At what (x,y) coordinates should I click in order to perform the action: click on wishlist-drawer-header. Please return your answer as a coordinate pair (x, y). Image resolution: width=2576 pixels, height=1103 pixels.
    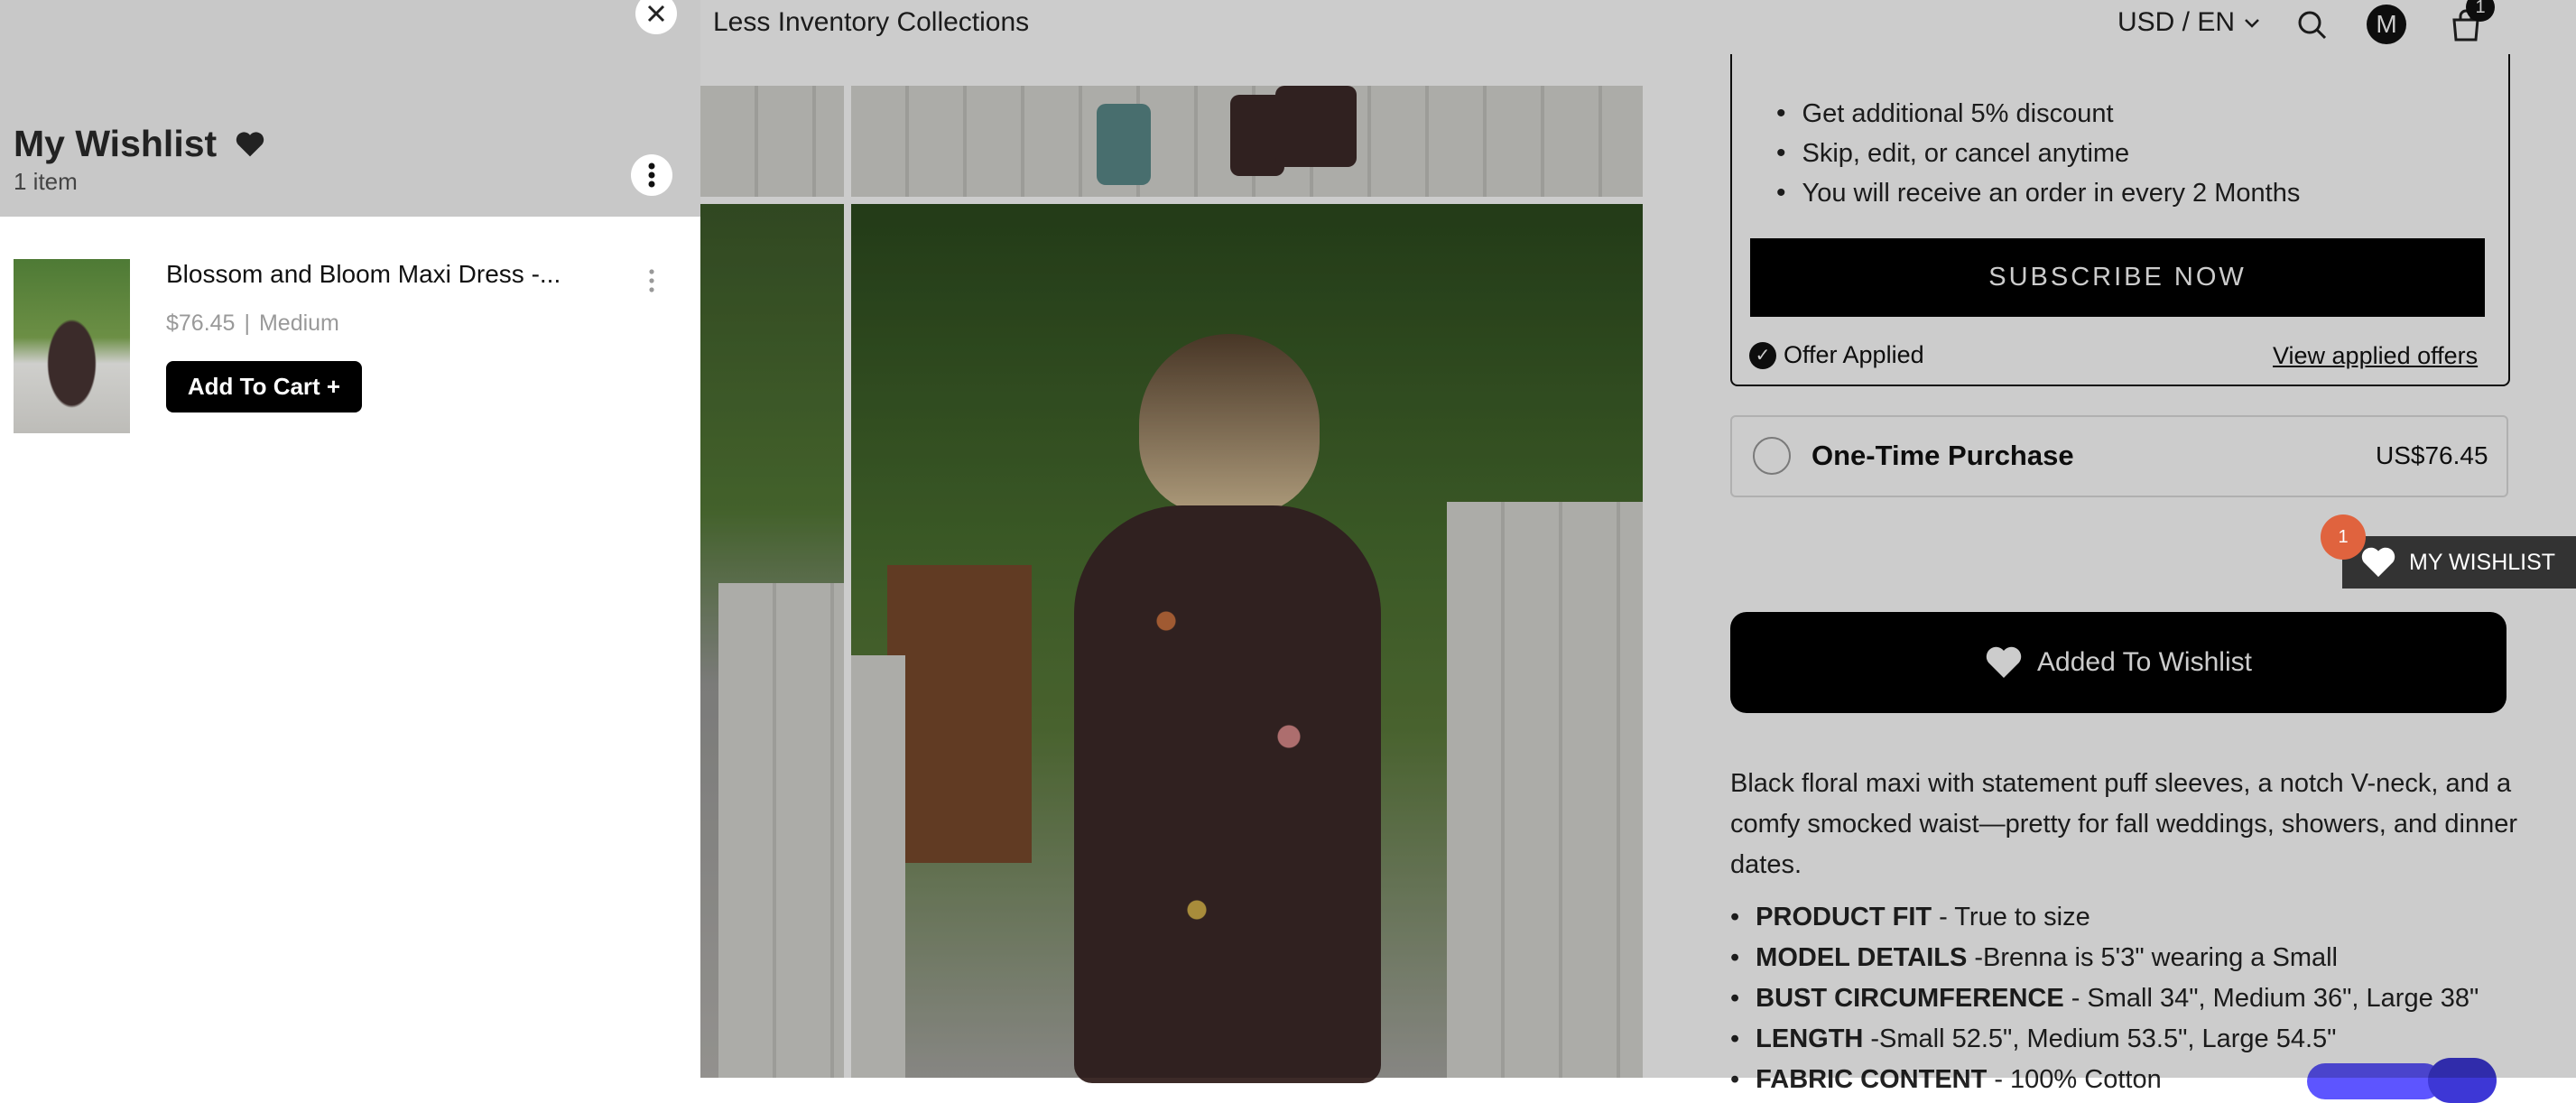
    Looking at the image, I should click on (350, 109).